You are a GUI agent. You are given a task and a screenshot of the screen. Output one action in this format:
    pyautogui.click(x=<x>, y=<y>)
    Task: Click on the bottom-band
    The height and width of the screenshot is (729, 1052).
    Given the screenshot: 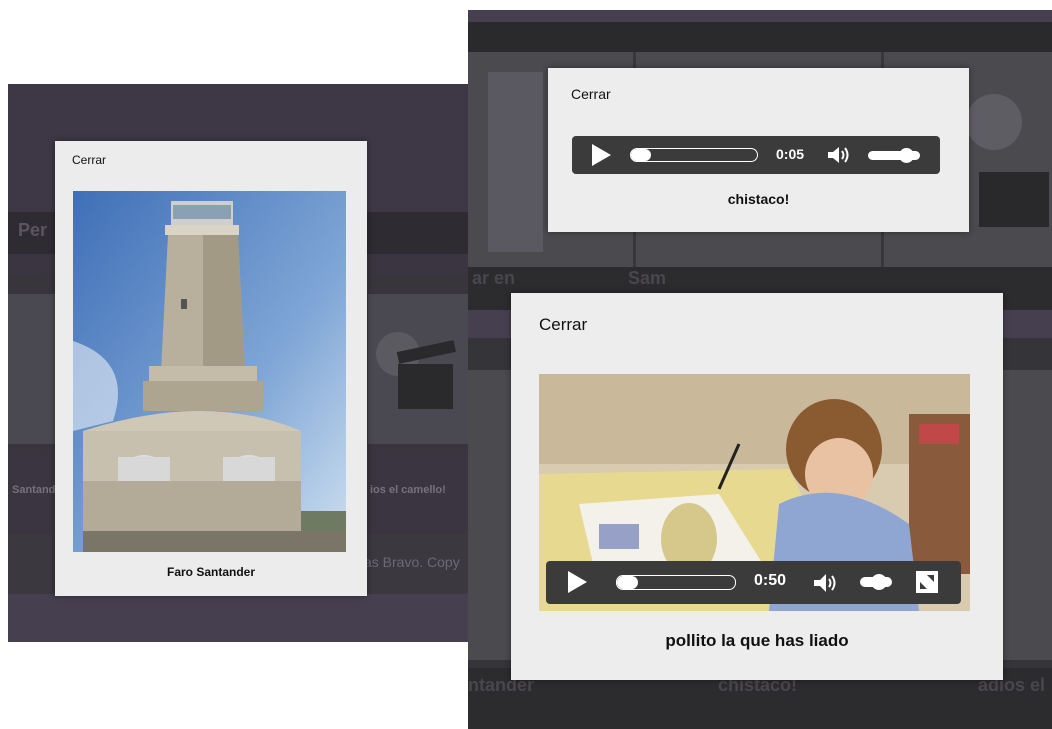 What is the action you would take?
    pyautogui.click(x=238, y=618)
    